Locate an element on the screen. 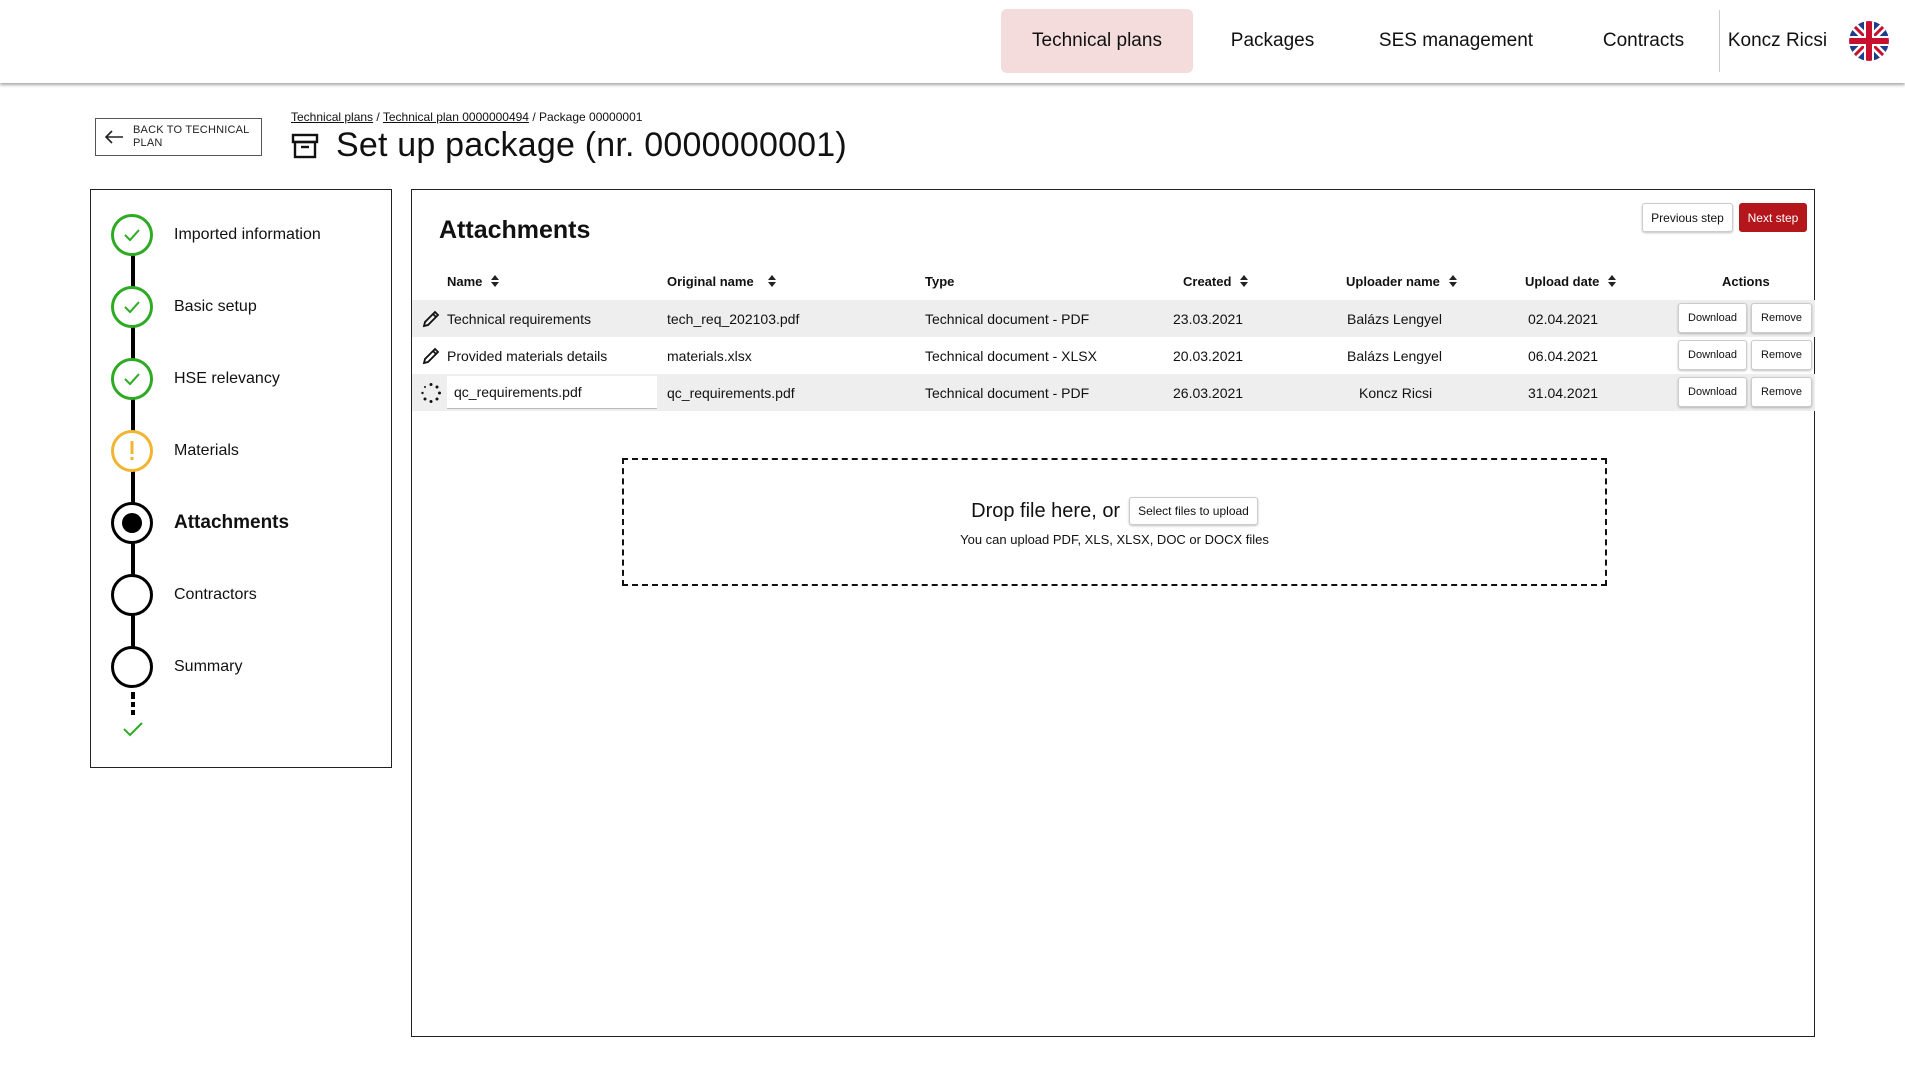 The height and width of the screenshot is (1080, 1905). step-attachments: Attachments is located at coordinates (200, 523).